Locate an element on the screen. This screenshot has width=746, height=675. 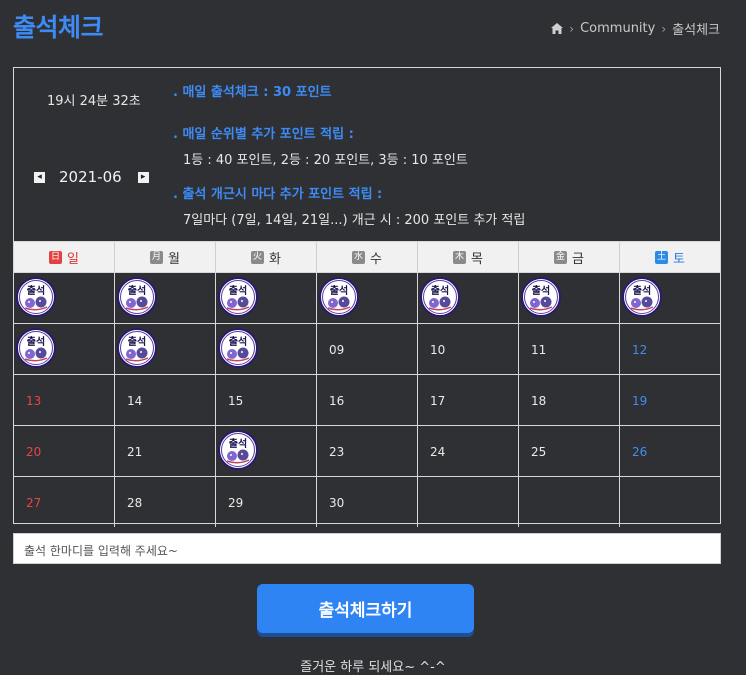
rule-streak-title: . 출석 개근시 마다 추가 포인트 적립 : is located at coordinates (278, 194).